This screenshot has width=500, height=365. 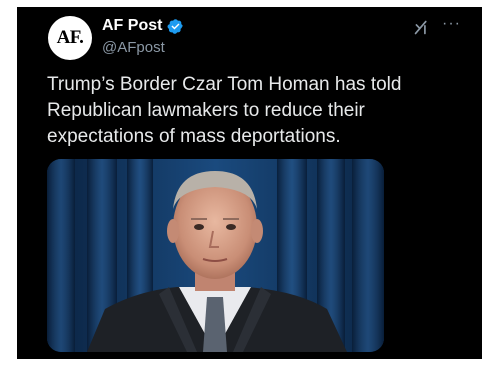 I want to click on avatar-logo-text: AF., so click(x=70, y=37).